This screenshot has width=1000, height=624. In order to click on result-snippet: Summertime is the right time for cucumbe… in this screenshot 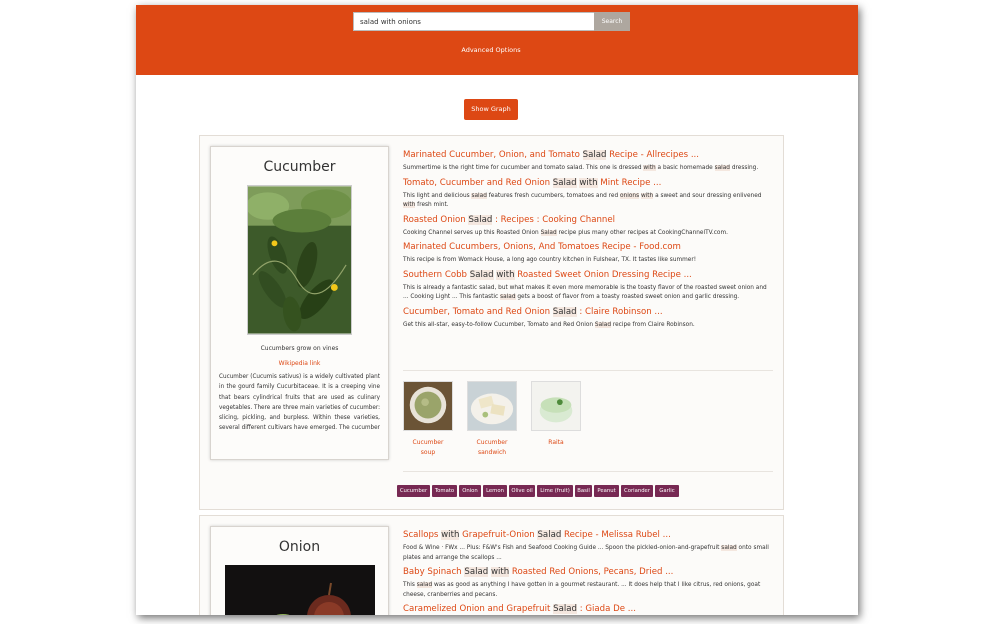, I will do `click(588, 169)`.